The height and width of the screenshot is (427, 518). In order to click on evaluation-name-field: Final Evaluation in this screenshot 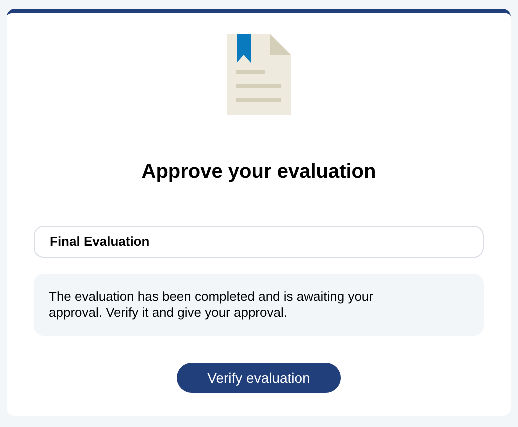, I will do `click(259, 242)`.